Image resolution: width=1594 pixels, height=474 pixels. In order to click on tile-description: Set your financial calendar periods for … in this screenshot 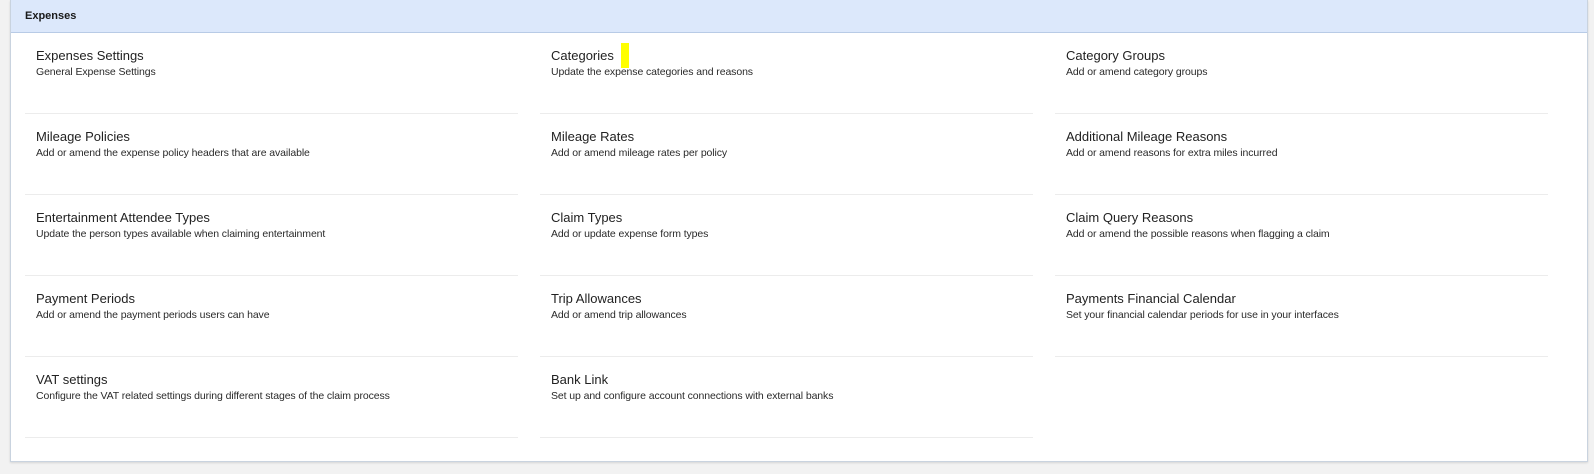, I will do `click(1202, 315)`.